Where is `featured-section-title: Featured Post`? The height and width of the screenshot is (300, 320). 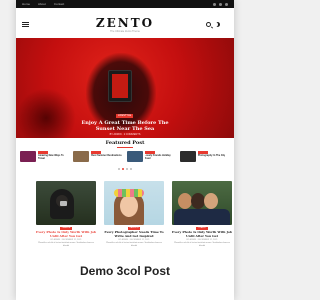
featured-section-title: Featured Post is located at coordinates (125, 143).